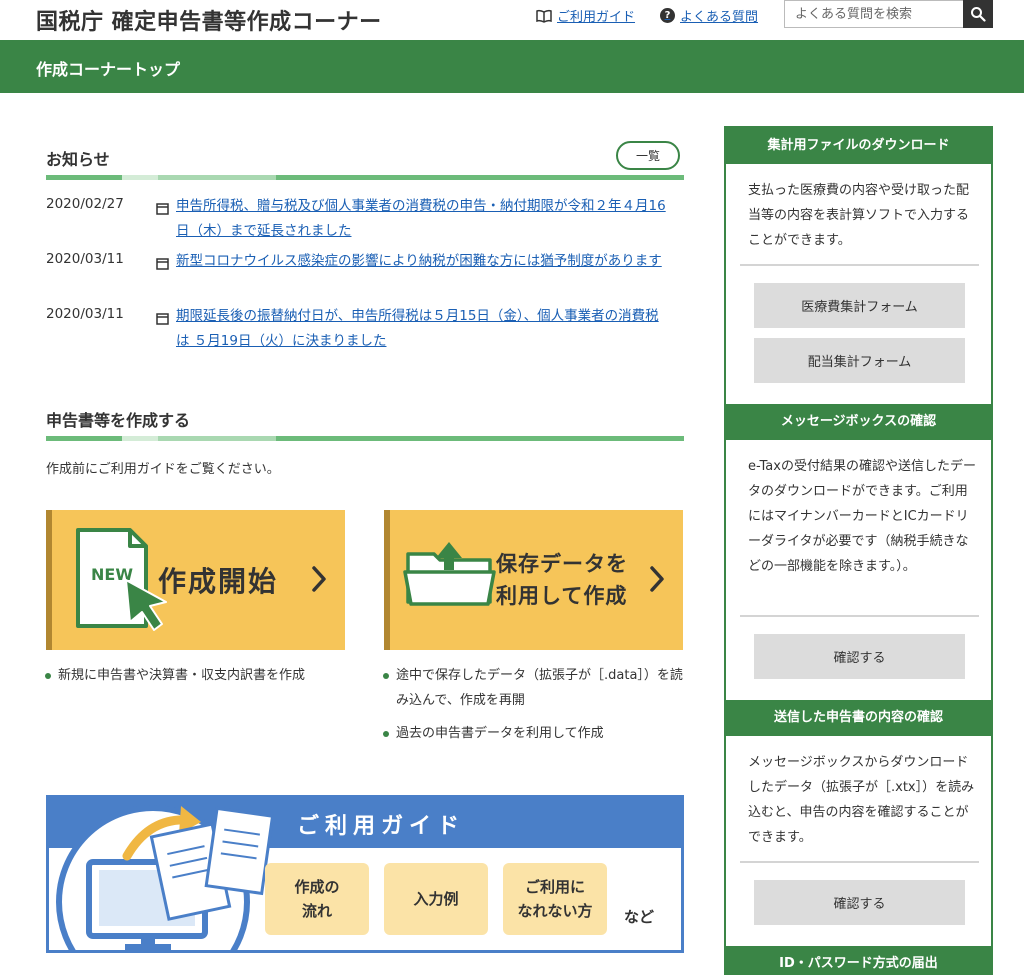  I want to click on news-list-button: 一覧, so click(648, 155).